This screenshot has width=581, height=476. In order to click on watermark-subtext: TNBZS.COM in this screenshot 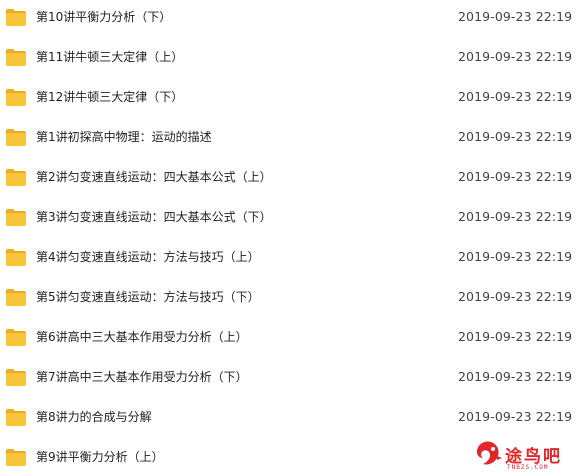, I will do `click(528, 467)`.